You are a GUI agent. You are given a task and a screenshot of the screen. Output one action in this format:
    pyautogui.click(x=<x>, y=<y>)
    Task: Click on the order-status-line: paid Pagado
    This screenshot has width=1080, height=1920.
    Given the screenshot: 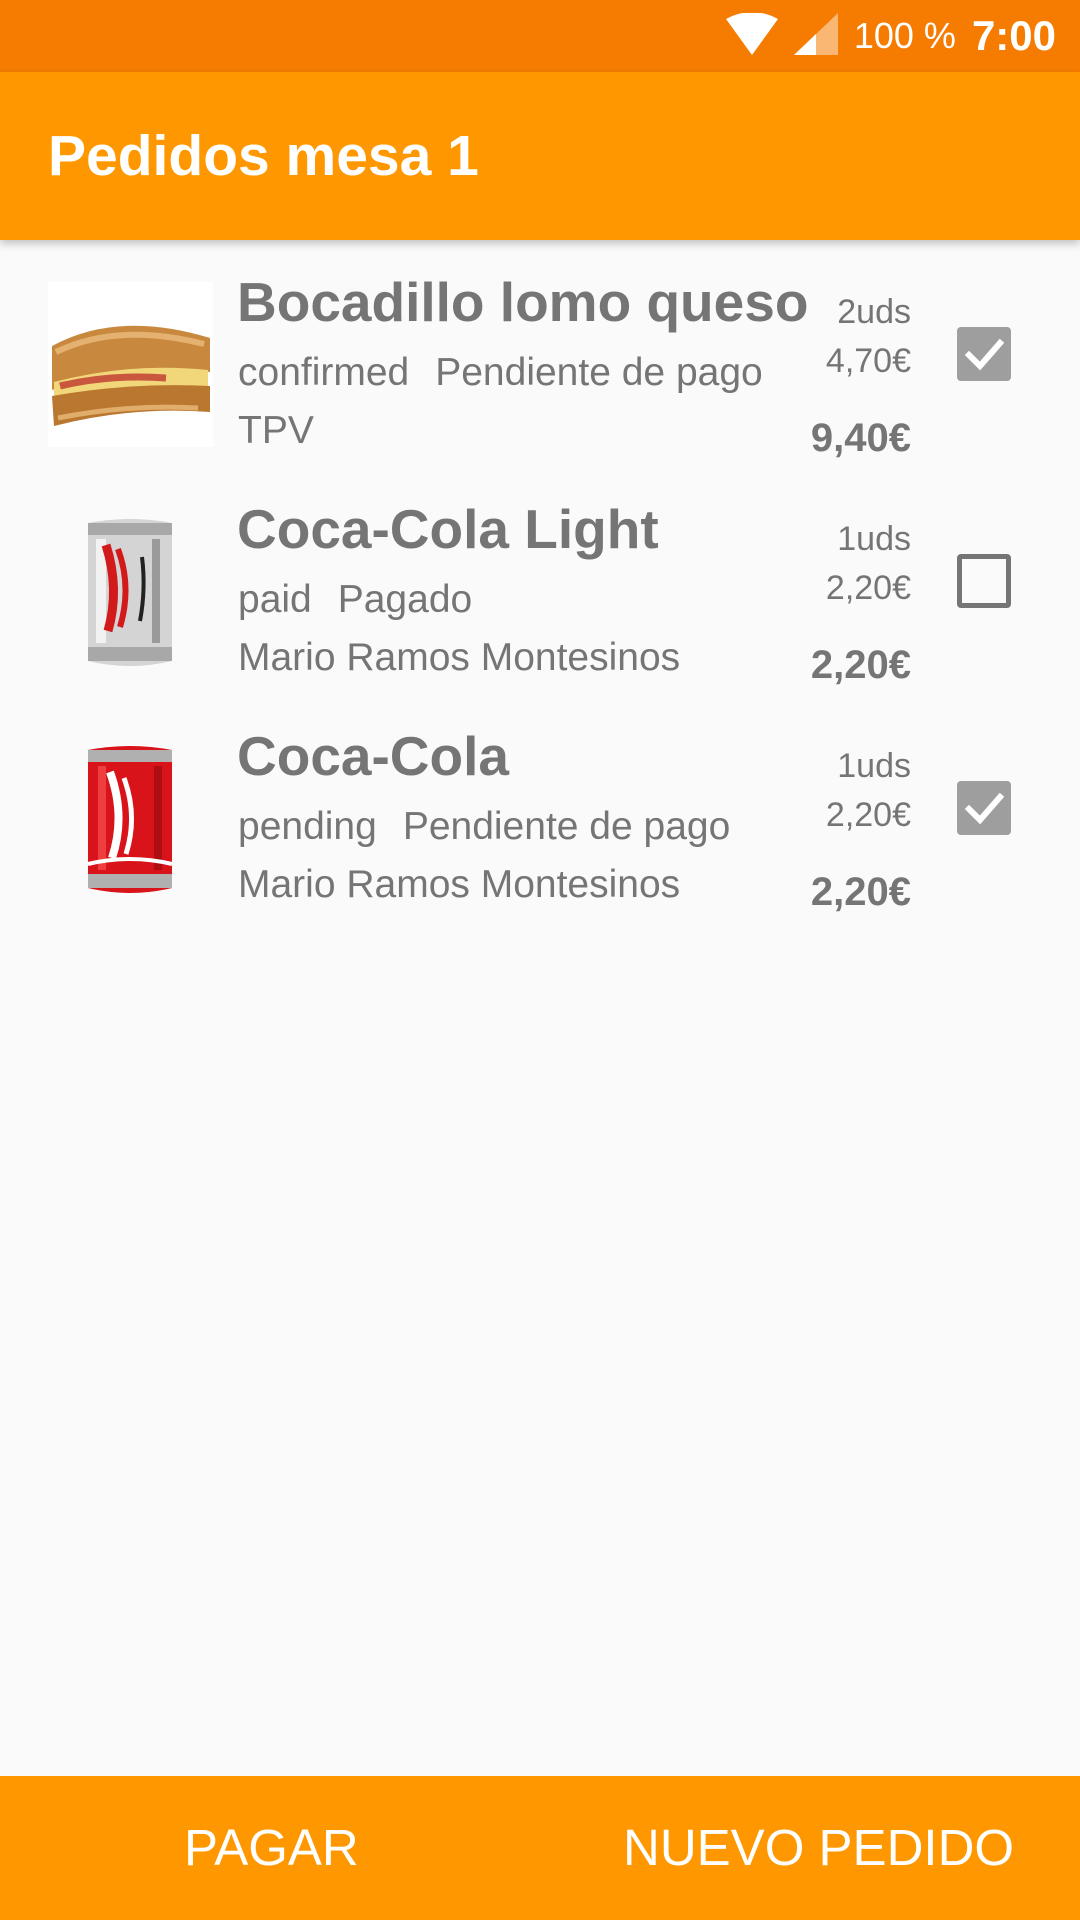 What is the action you would take?
    pyautogui.click(x=355, y=600)
    